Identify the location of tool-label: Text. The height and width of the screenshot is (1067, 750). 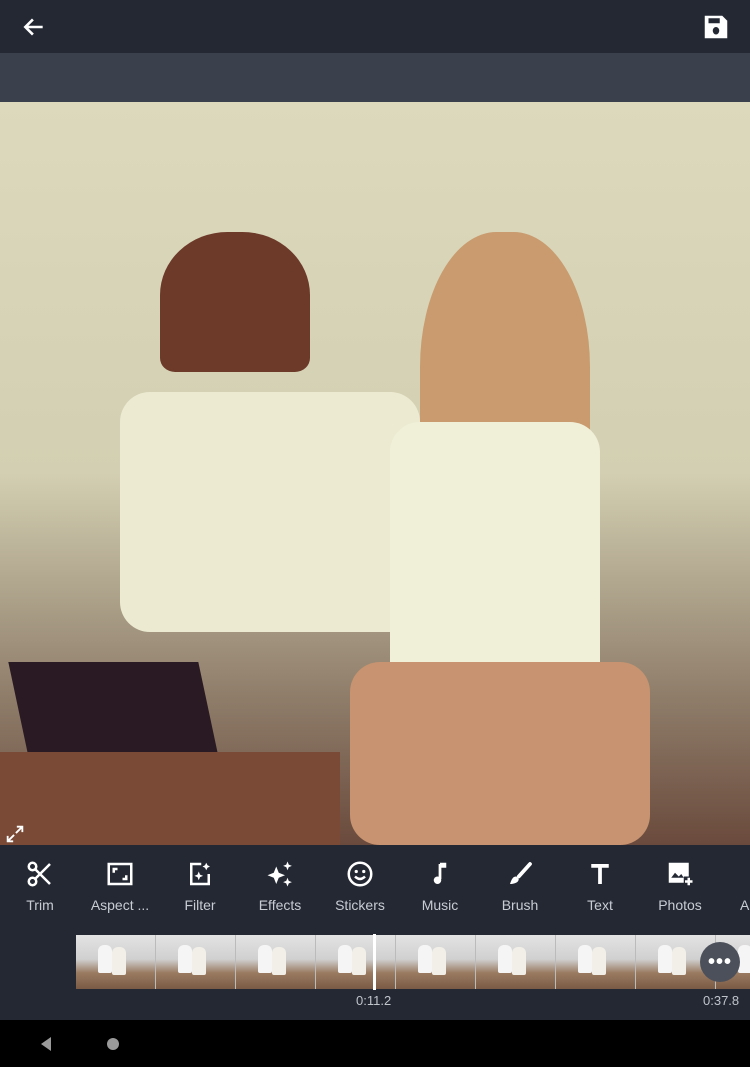
(600, 905).